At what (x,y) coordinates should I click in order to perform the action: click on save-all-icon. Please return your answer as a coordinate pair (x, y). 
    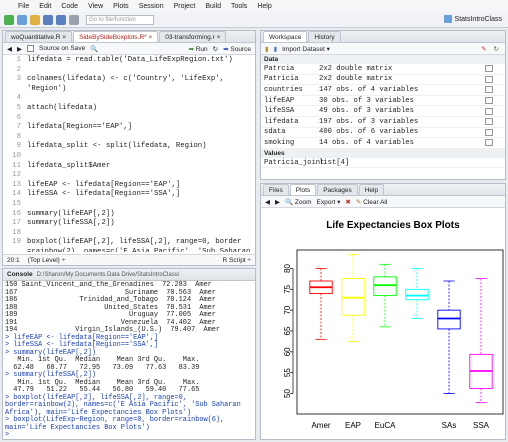
    Looking at the image, I should click on (61, 19).